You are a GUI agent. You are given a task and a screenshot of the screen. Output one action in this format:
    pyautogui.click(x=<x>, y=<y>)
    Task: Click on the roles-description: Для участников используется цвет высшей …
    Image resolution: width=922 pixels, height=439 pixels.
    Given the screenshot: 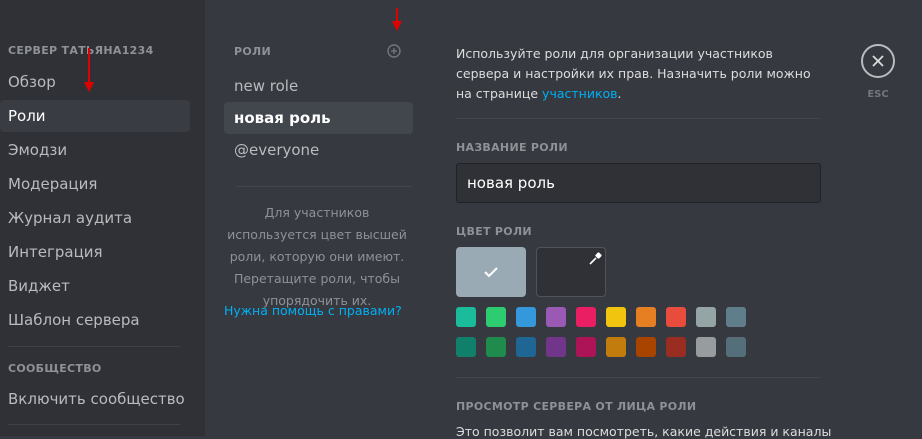 What is the action you would take?
    pyautogui.click(x=317, y=256)
    